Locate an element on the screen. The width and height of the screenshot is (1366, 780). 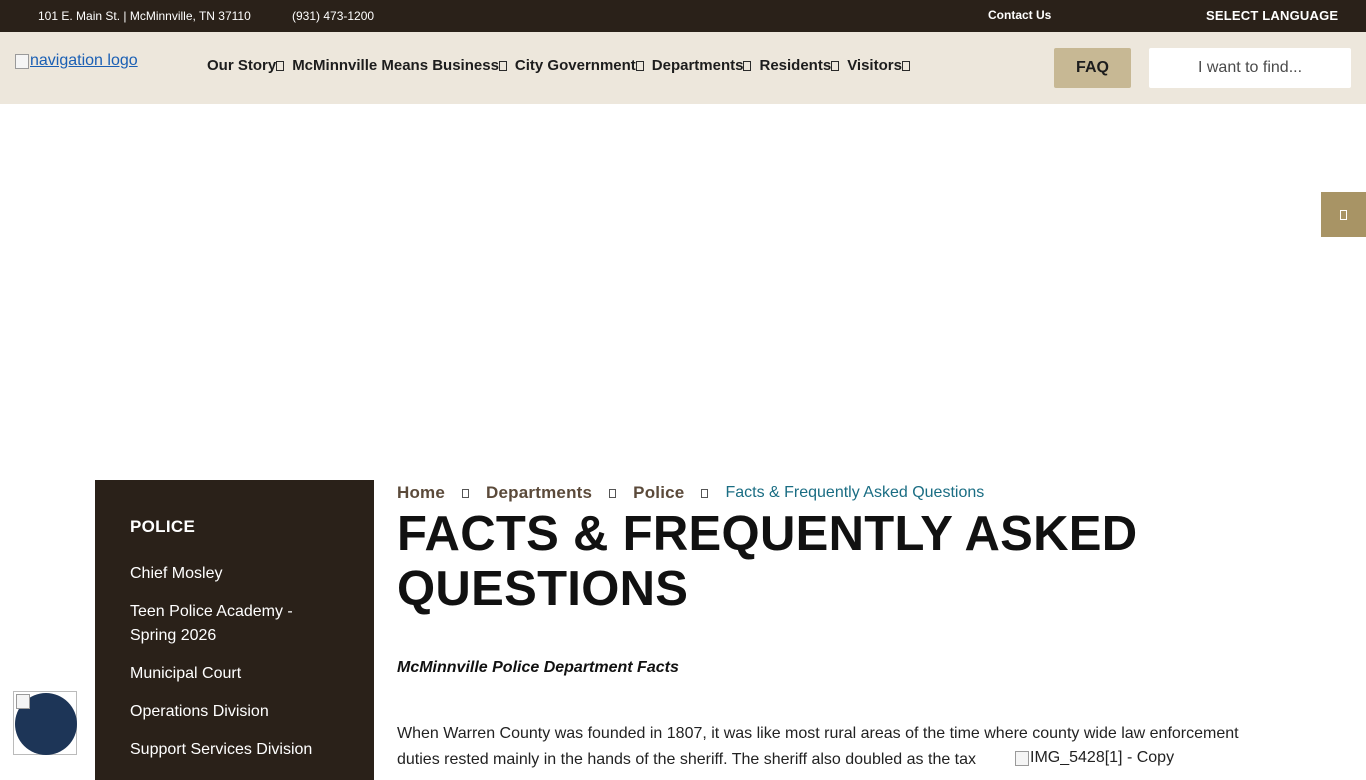
nav-item-city-government: City Government is located at coordinates (579, 65).